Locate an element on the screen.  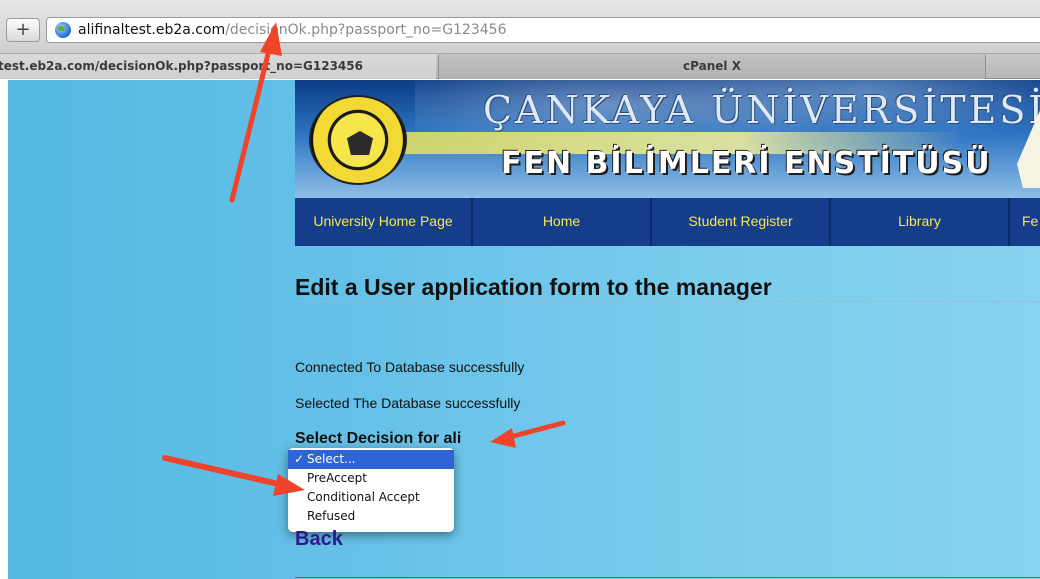
status-connected: Connected To Database successfully is located at coordinates (410, 367).